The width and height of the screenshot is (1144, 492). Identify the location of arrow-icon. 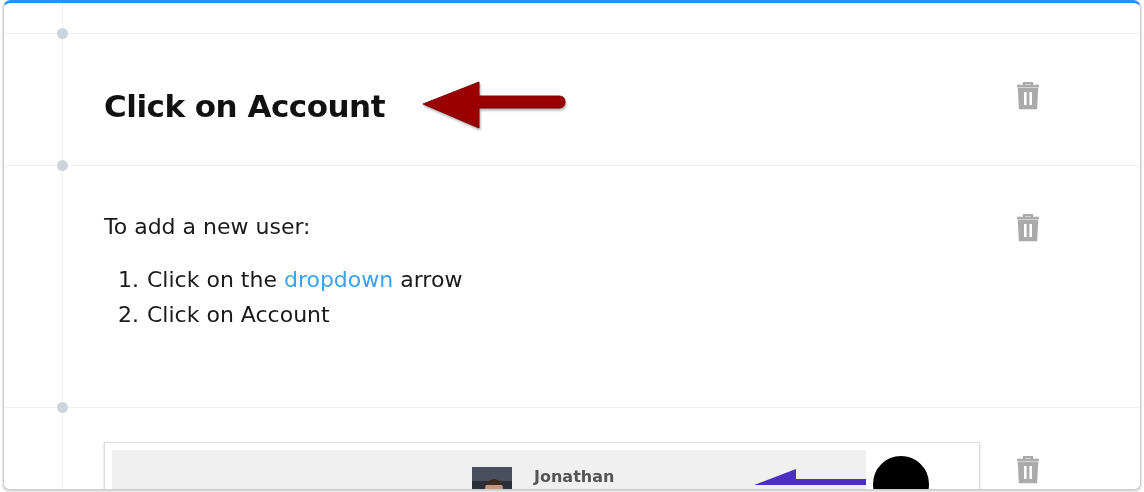
(810, 477).